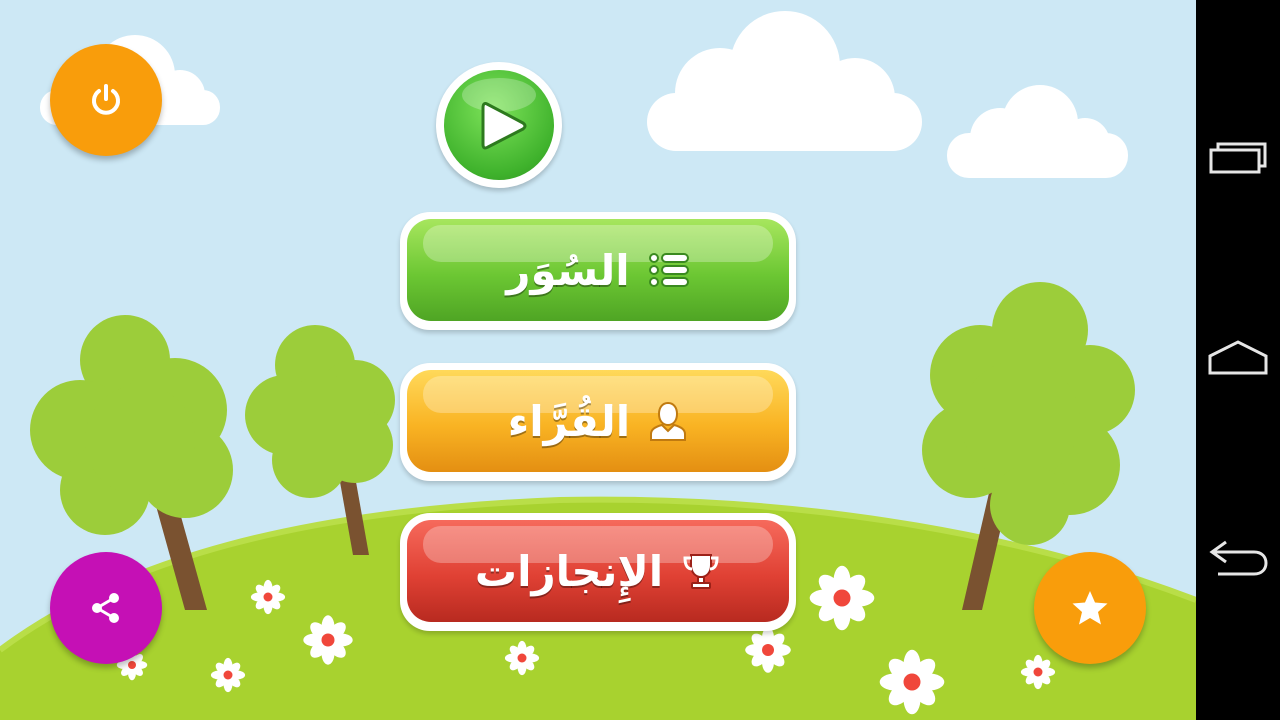 The image size is (1280, 720). I want to click on play-icon, so click(504, 126).